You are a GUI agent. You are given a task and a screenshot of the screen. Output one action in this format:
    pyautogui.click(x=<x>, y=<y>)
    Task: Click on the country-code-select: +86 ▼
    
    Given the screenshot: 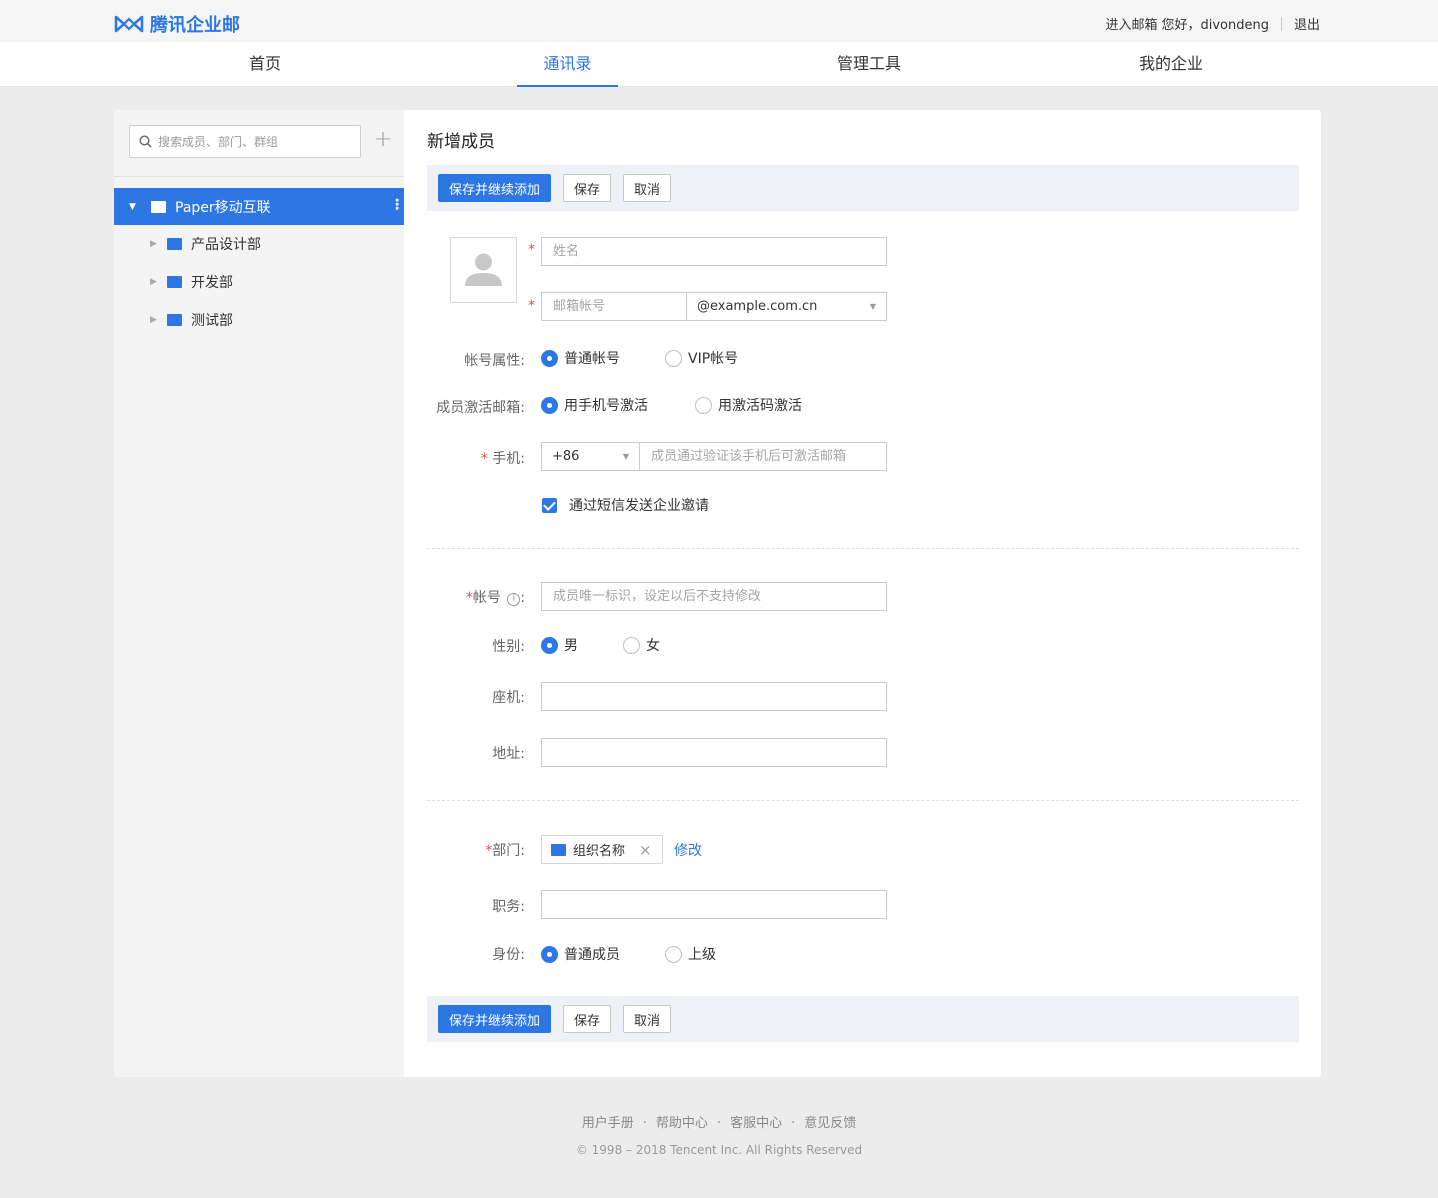 What is the action you would take?
    pyautogui.click(x=590, y=456)
    